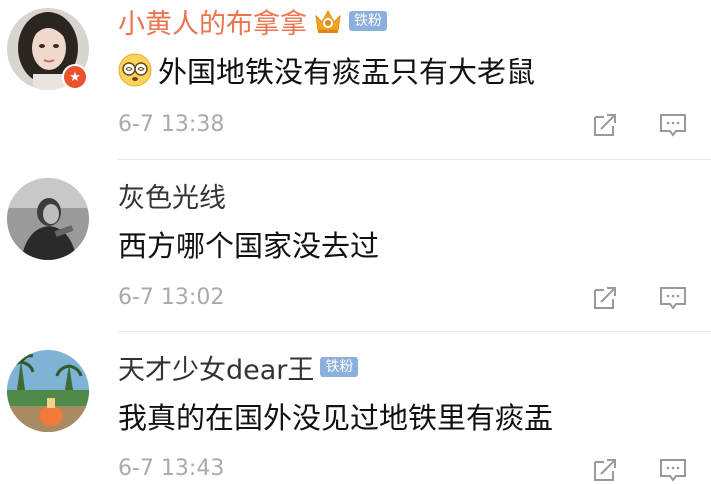  Describe the element at coordinates (171, 468) in the screenshot. I see `timestamp: 6-7 13:43` at that location.